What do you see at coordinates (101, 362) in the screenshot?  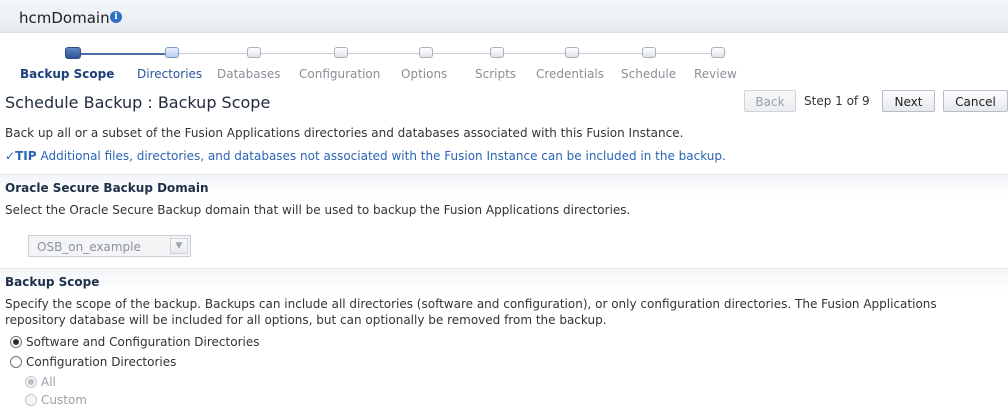 I see `radio-label: Configuration Directories` at bounding box center [101, 362].